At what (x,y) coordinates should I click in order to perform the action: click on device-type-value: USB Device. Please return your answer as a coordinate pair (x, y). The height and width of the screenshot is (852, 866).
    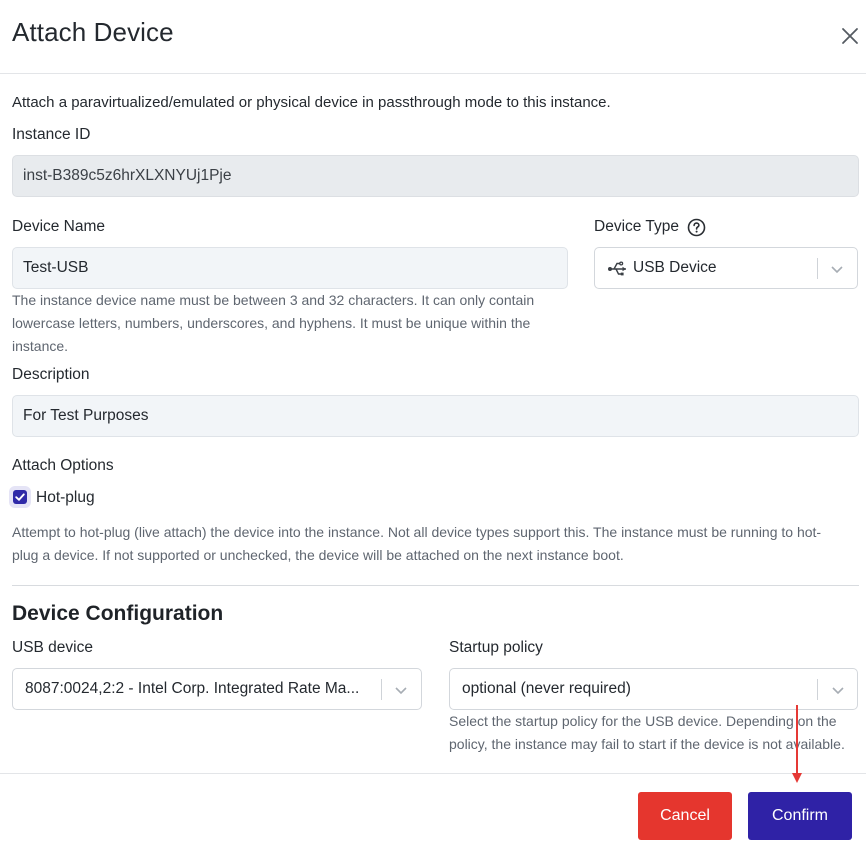
    Looking at the image, I should click on (675, 267).